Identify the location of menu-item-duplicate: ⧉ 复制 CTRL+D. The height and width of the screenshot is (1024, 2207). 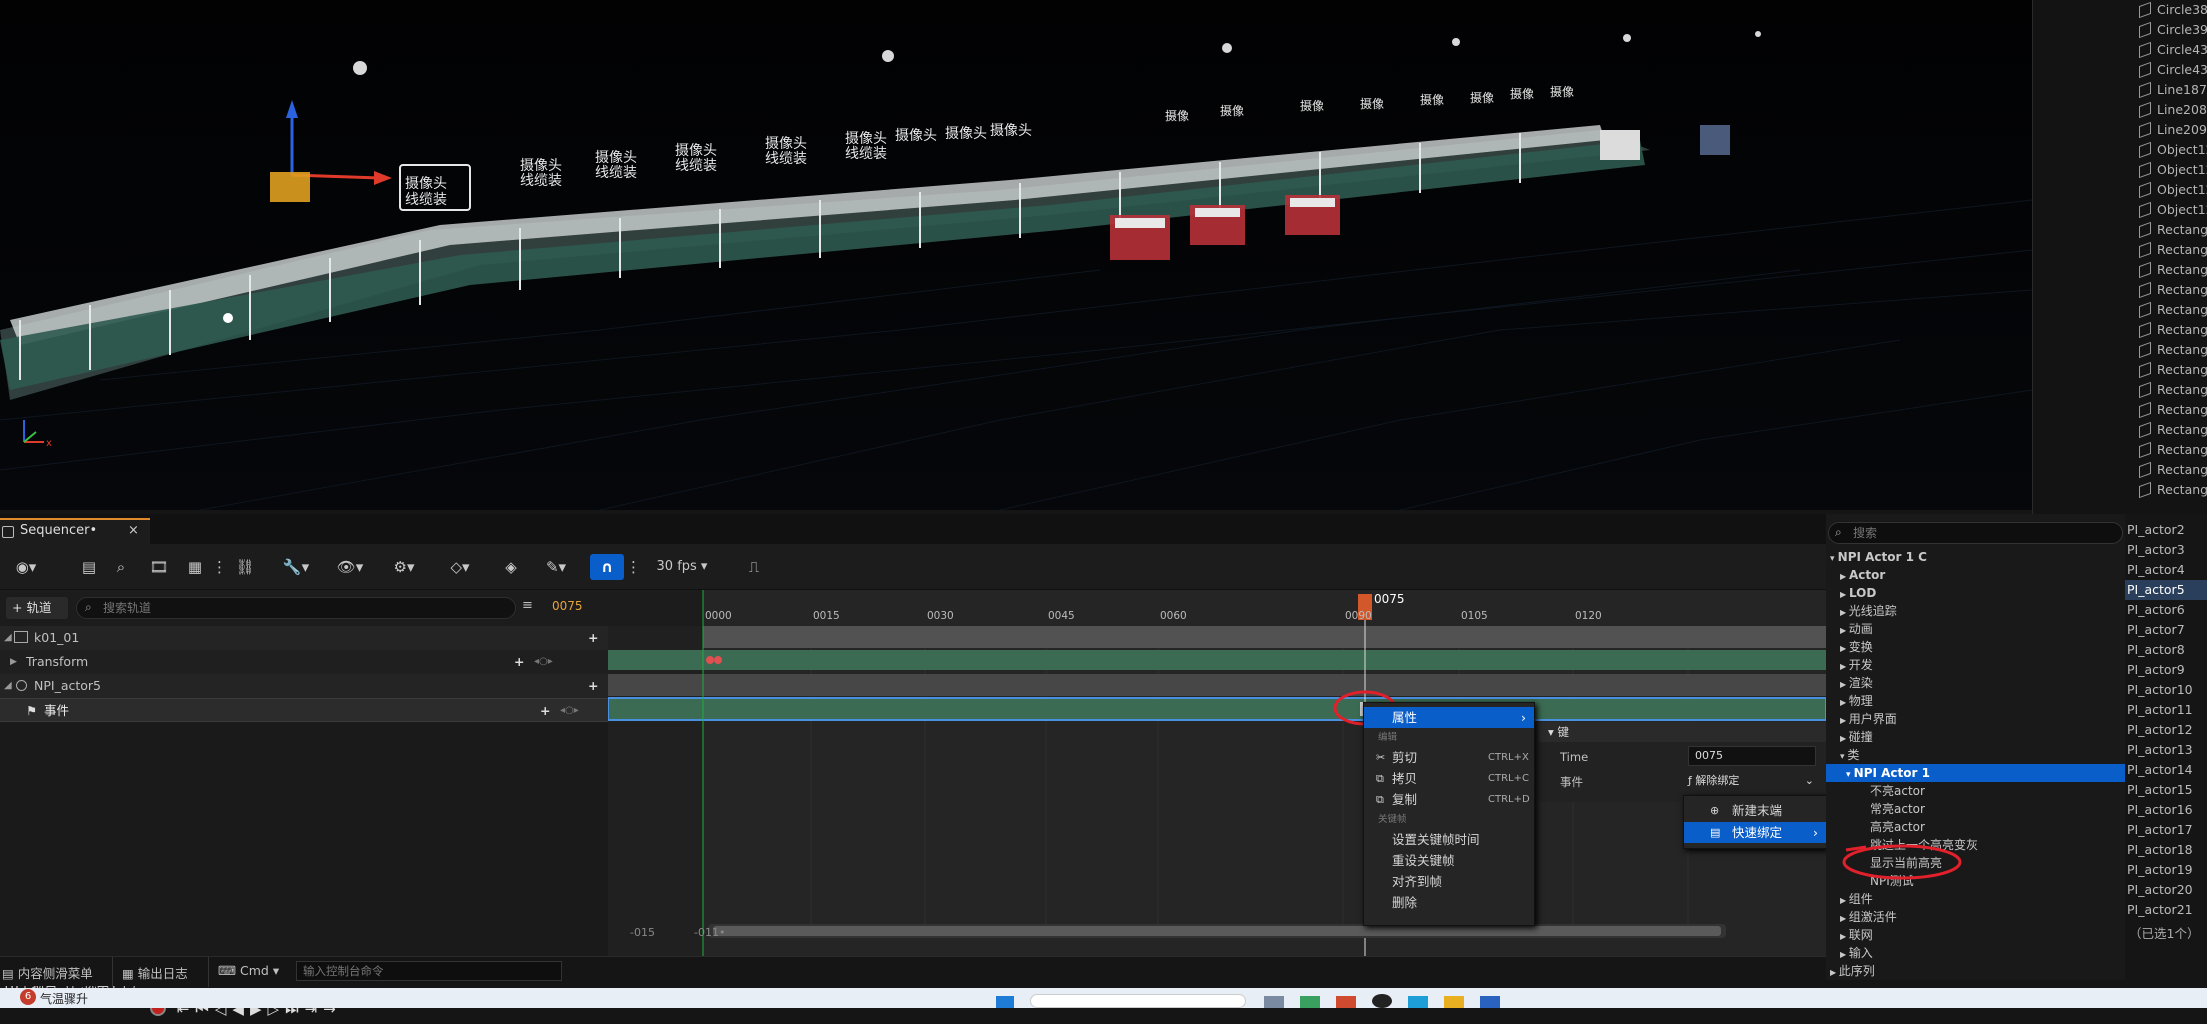
(1449, 799).